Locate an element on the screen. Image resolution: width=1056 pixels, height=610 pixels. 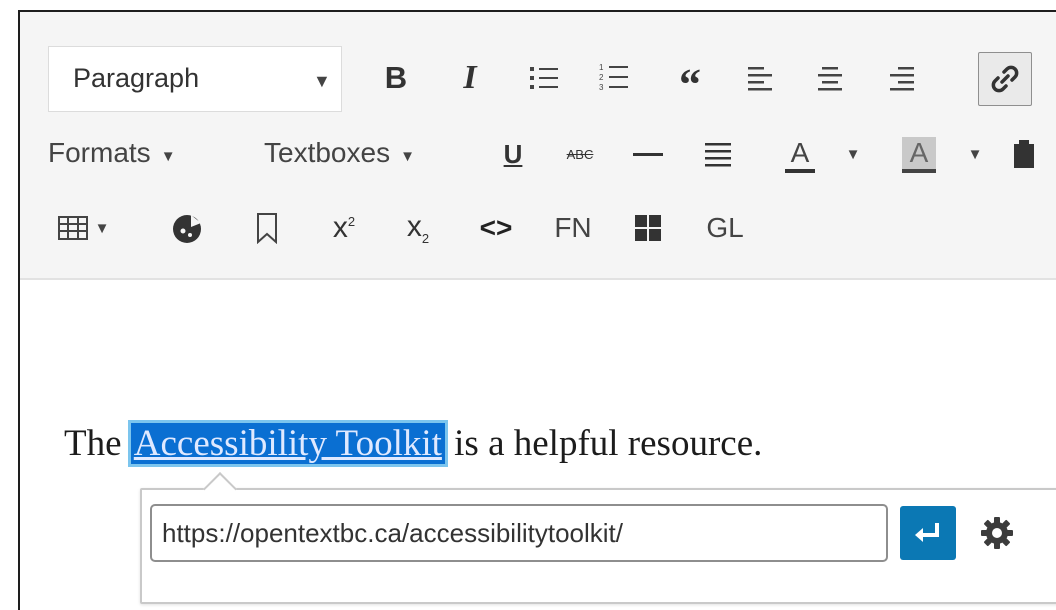
chevron-down-icon: ▼ is located at coordinates (322, 81).